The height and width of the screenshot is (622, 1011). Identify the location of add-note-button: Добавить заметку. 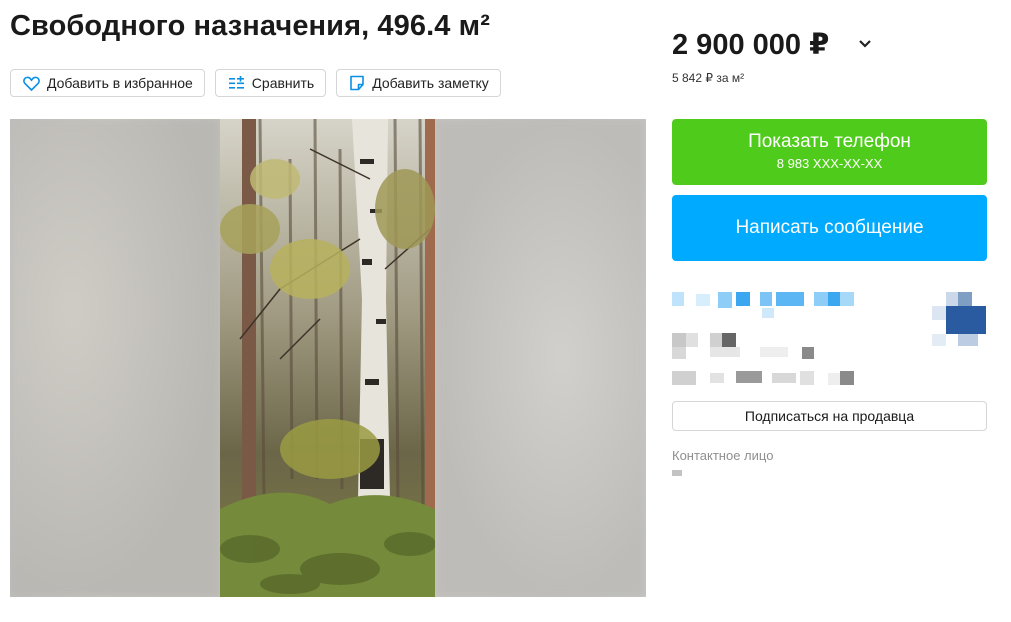
(418, 83).